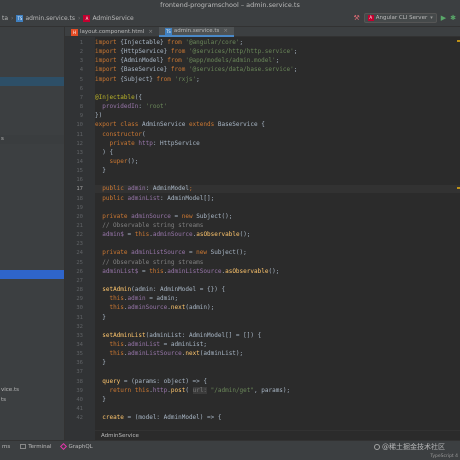 The image size is (460, 460). Describe the element at coordinates (444, 456) in the screenshot. I see `language-service-status: TypeScript 4` at that location.